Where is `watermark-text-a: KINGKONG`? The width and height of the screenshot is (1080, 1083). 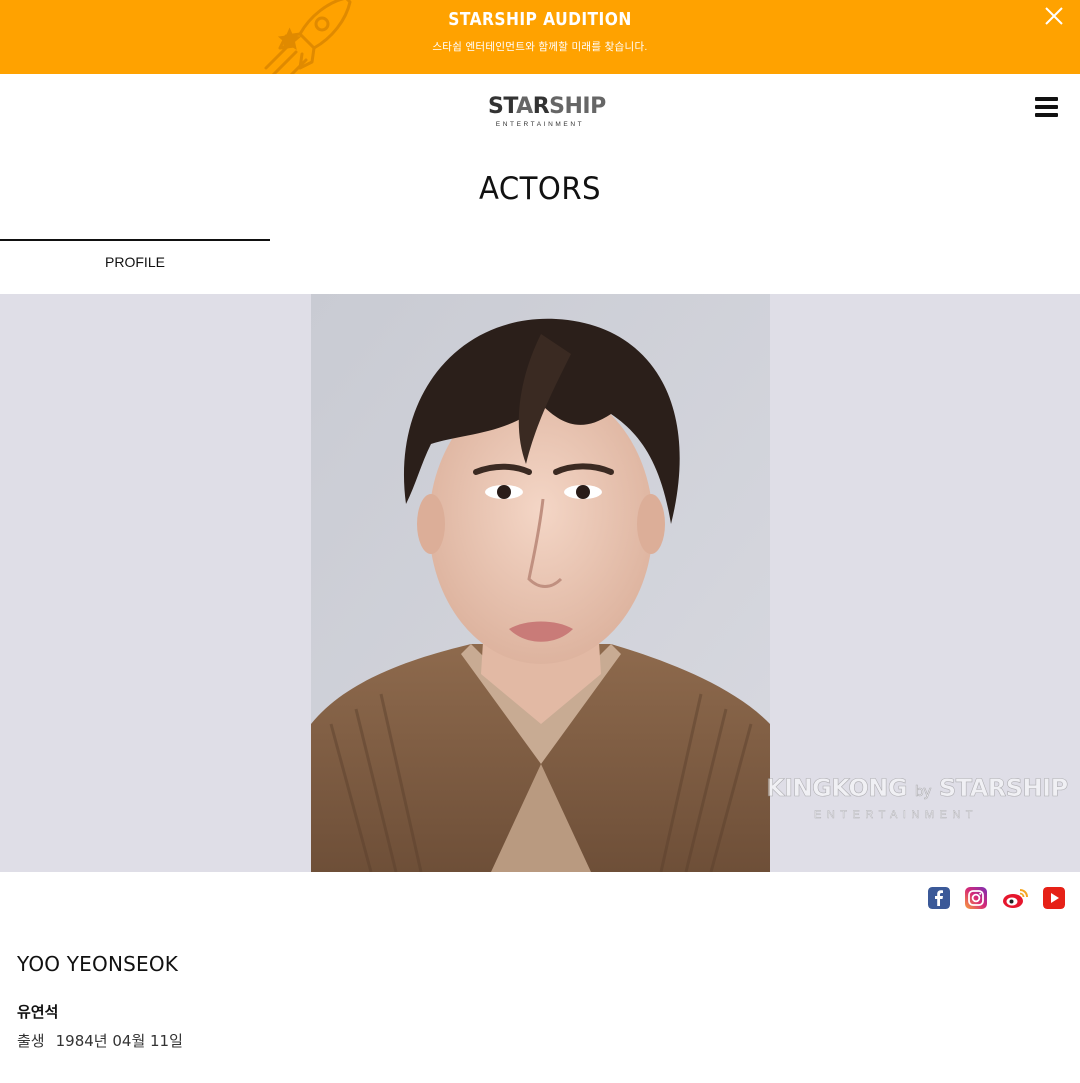 watermark-text-a: KINGKONG is located at coordinates (837, 788).